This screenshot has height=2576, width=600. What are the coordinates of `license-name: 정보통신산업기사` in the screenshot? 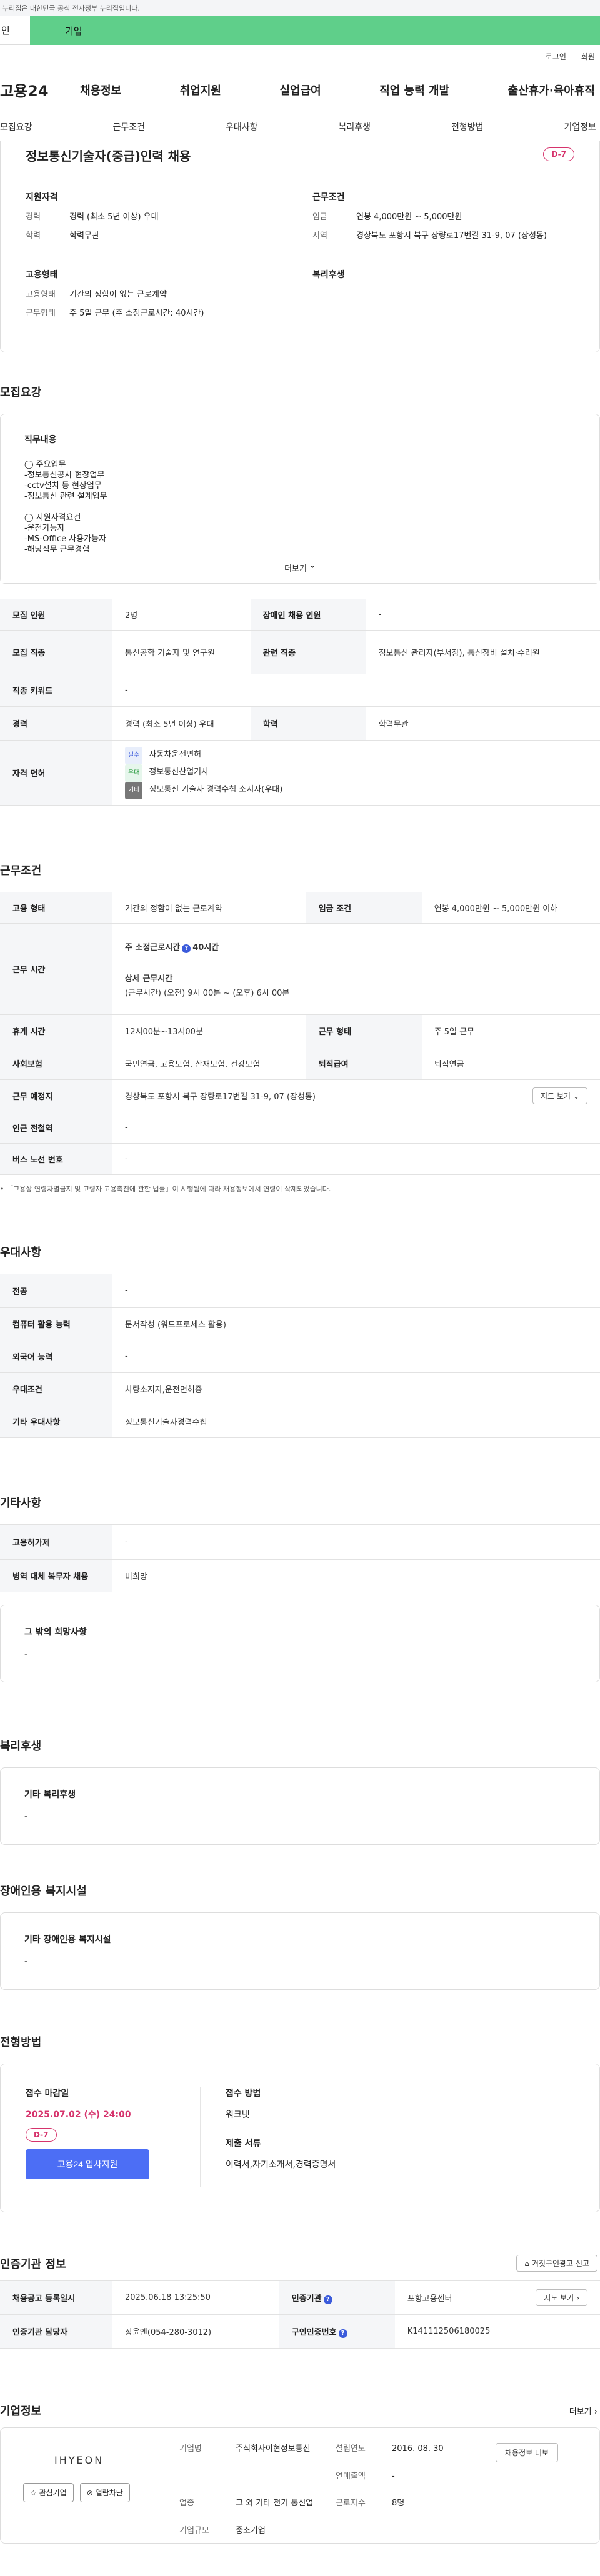 It's located at (179, 772).